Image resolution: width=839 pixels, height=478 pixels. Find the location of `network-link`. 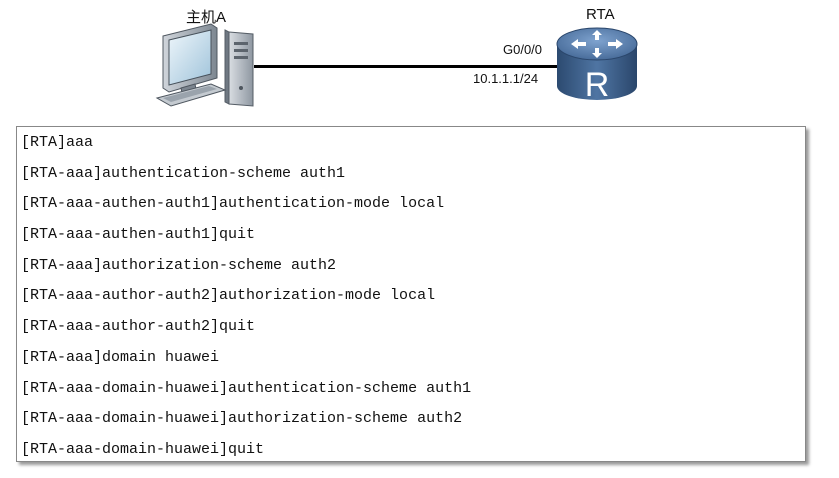

network-link is located at coordinates (406, 66).